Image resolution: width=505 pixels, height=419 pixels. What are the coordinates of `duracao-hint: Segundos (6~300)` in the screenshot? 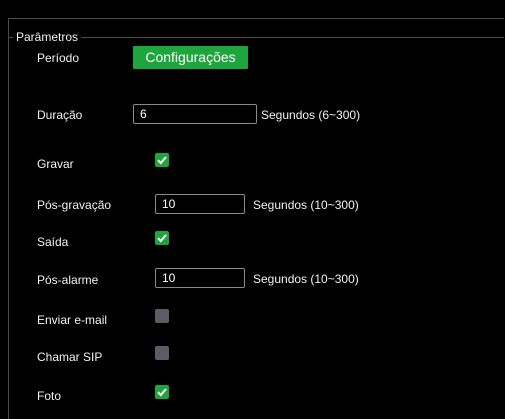 It's located at (311, 115).